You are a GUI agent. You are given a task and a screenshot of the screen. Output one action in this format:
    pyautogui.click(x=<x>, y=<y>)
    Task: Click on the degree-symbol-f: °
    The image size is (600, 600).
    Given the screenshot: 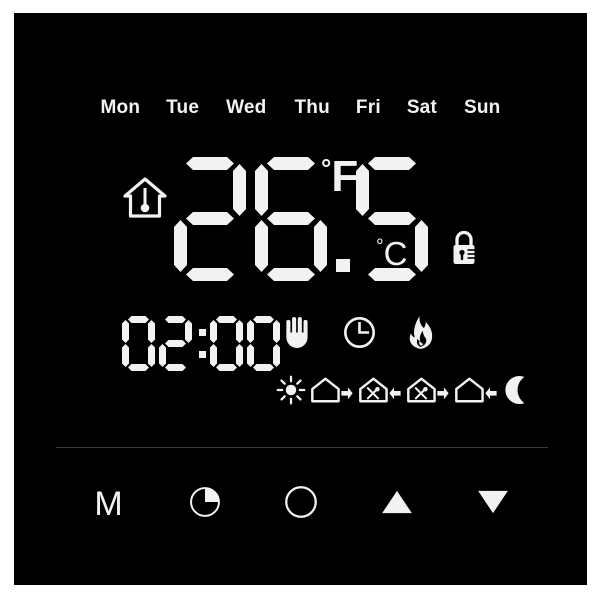 What is the action you would take?
    pyautogui.click(x=326, y=168)
    